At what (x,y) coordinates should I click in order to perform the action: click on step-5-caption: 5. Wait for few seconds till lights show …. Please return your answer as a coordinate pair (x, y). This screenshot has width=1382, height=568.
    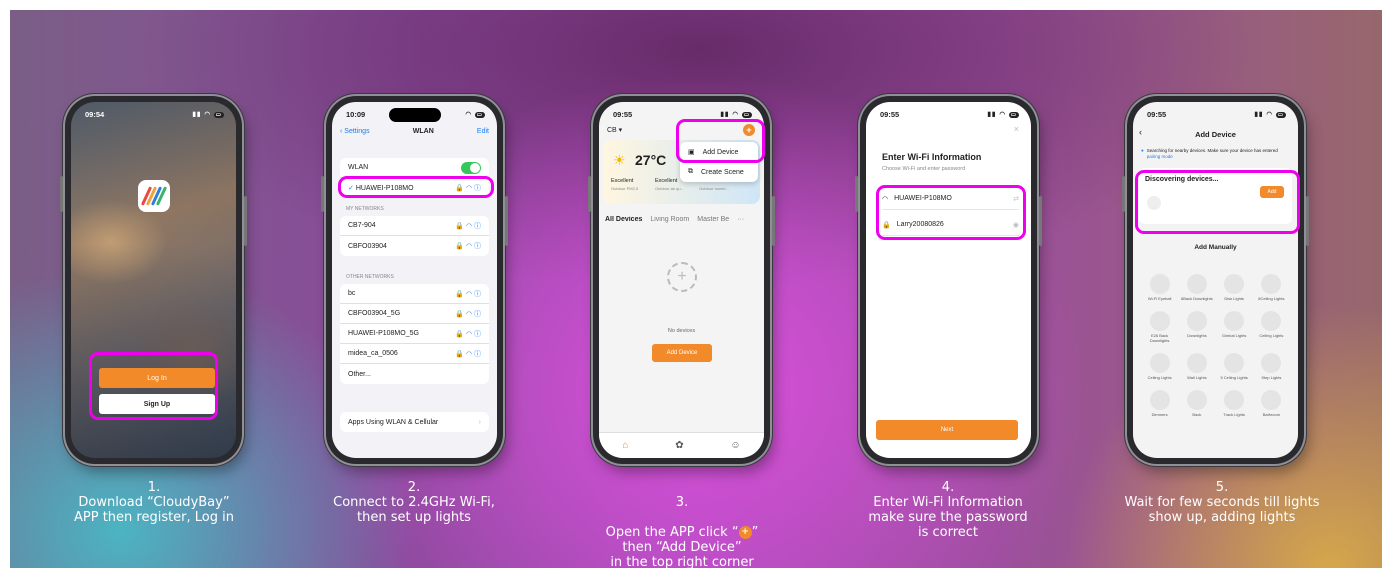
    Looking at the image, I should click on (1222, 502).